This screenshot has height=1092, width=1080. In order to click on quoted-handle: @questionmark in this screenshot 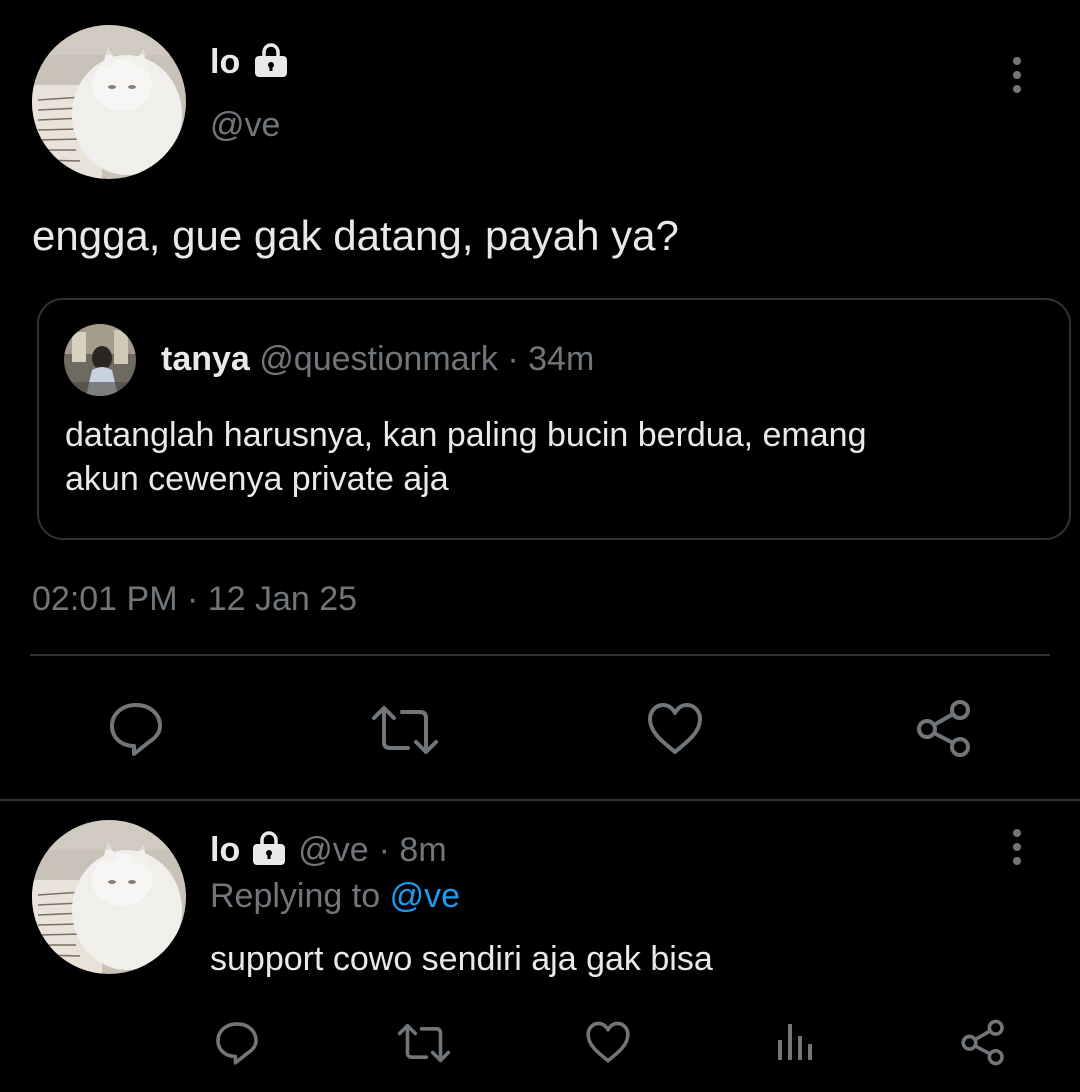, I will do `click(378, 359)`.